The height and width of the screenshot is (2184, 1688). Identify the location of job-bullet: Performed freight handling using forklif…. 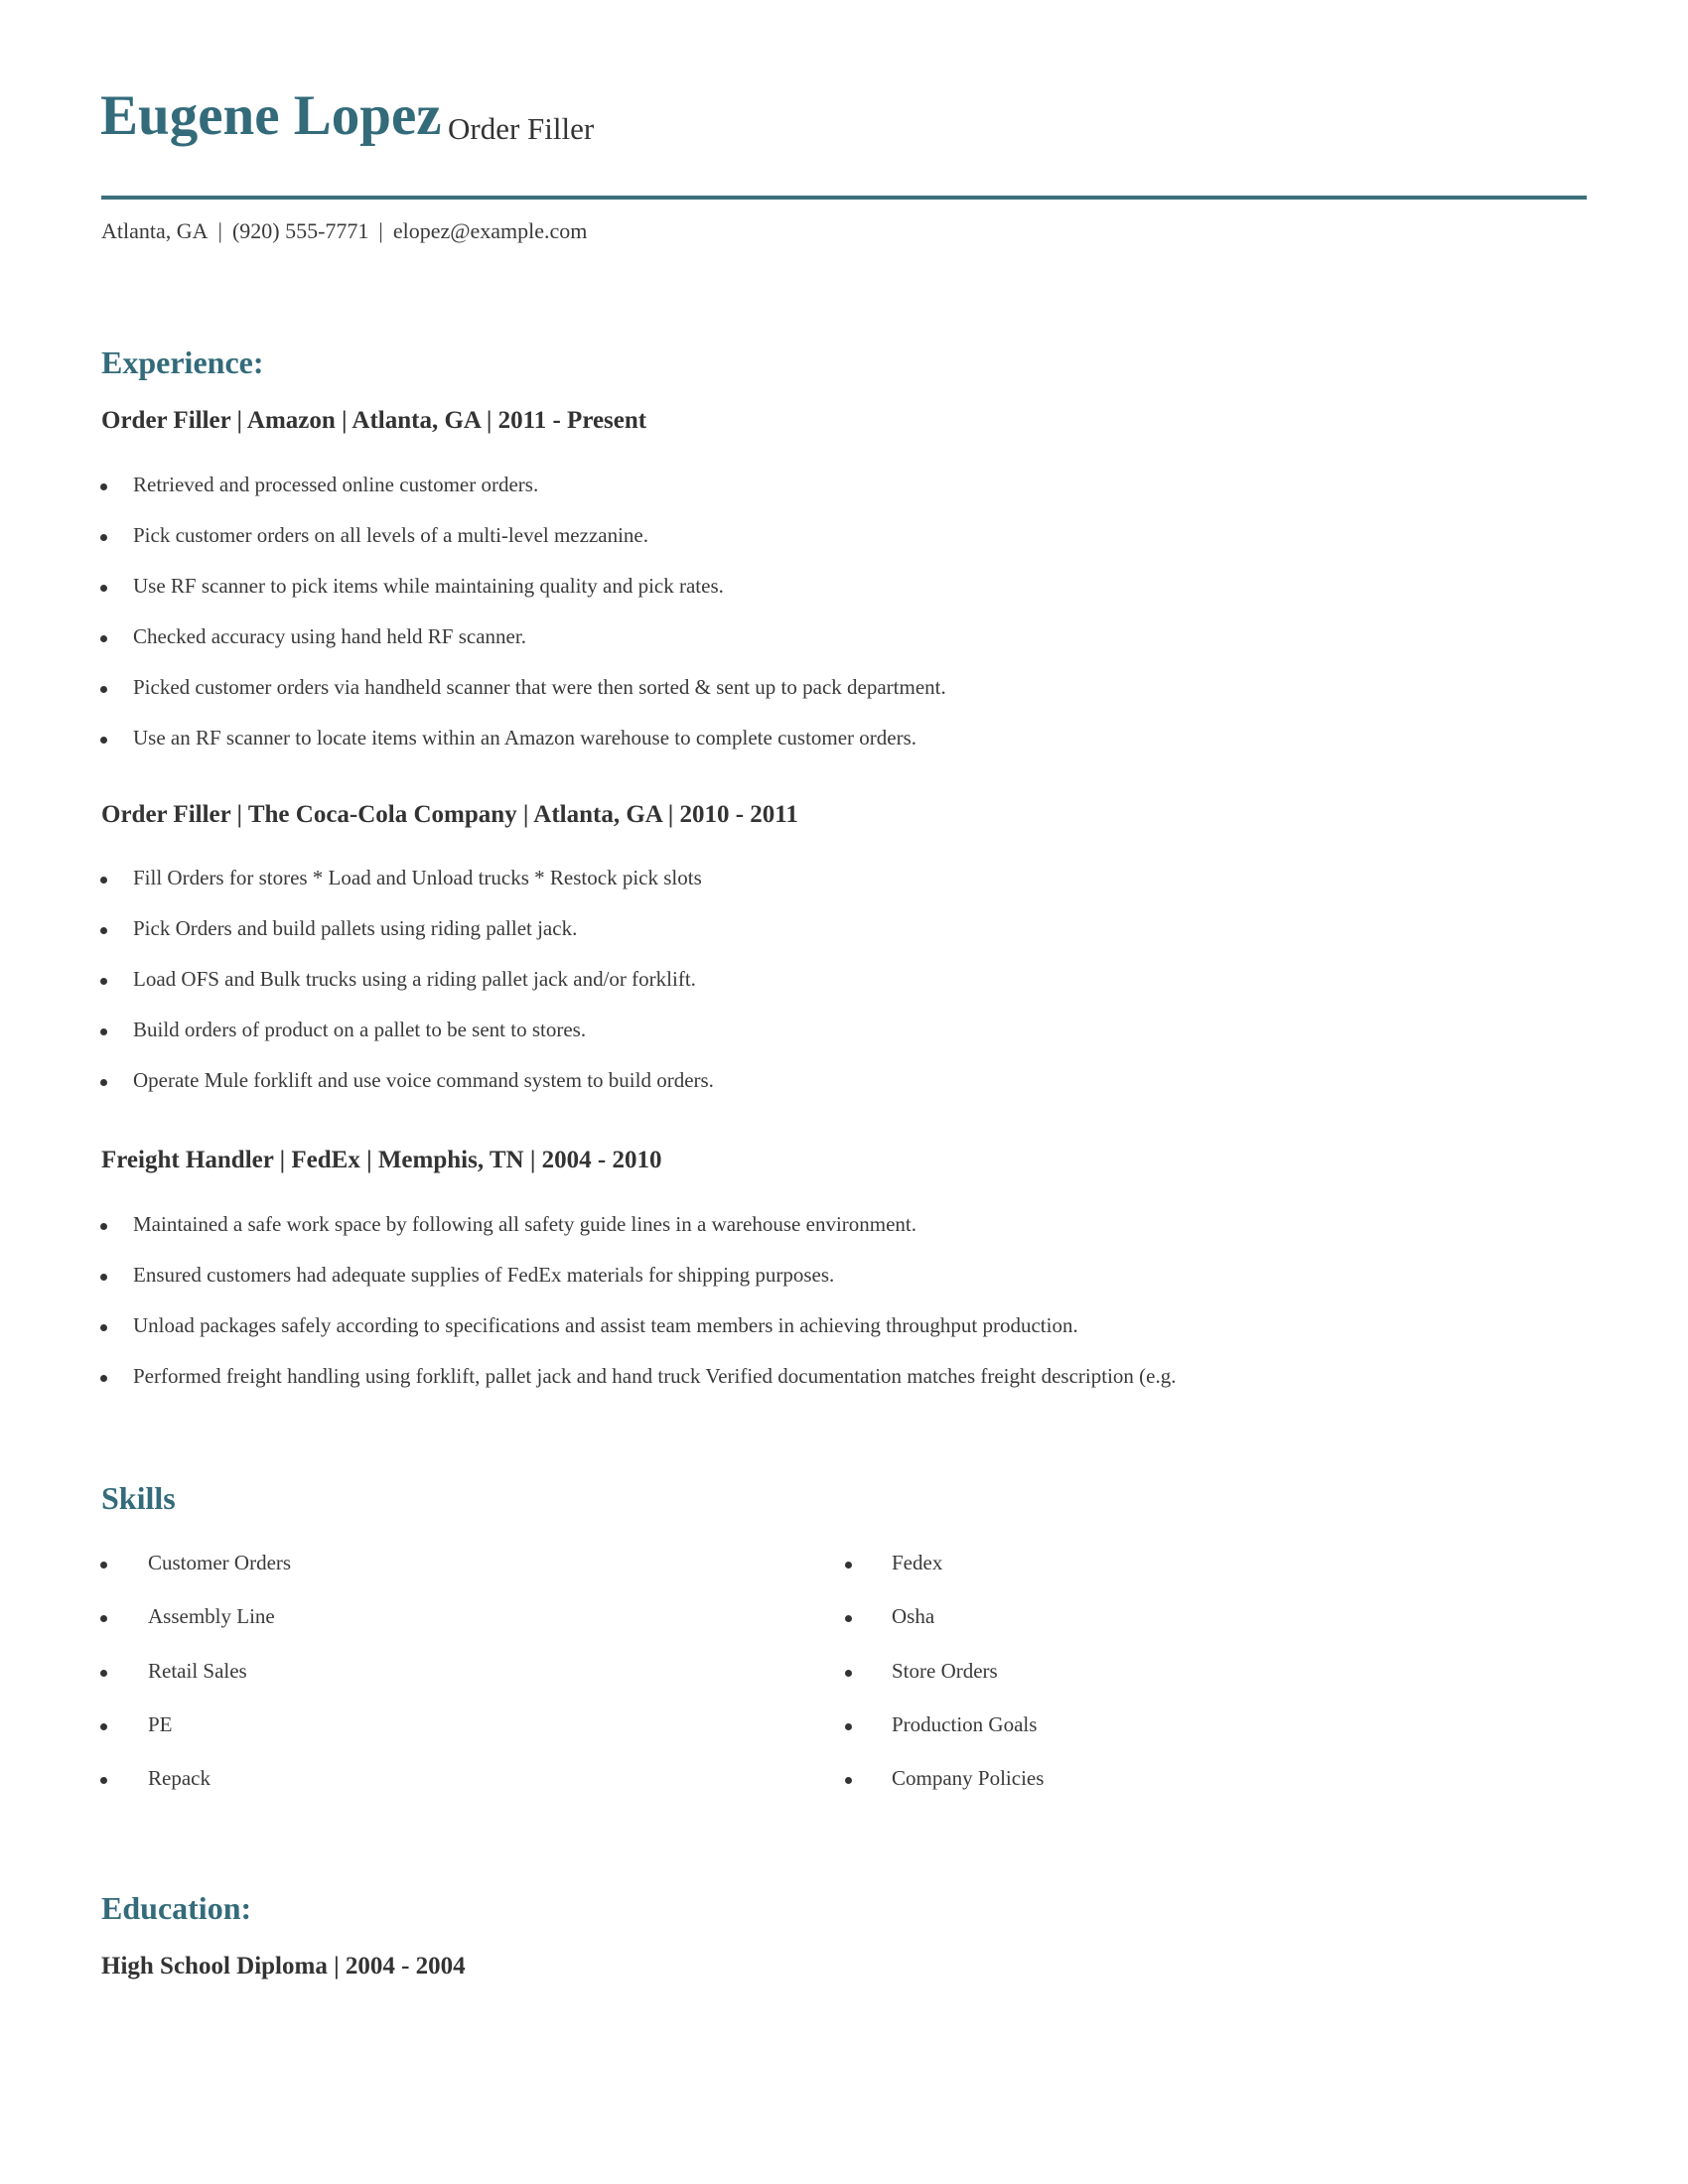
(655, 1376).